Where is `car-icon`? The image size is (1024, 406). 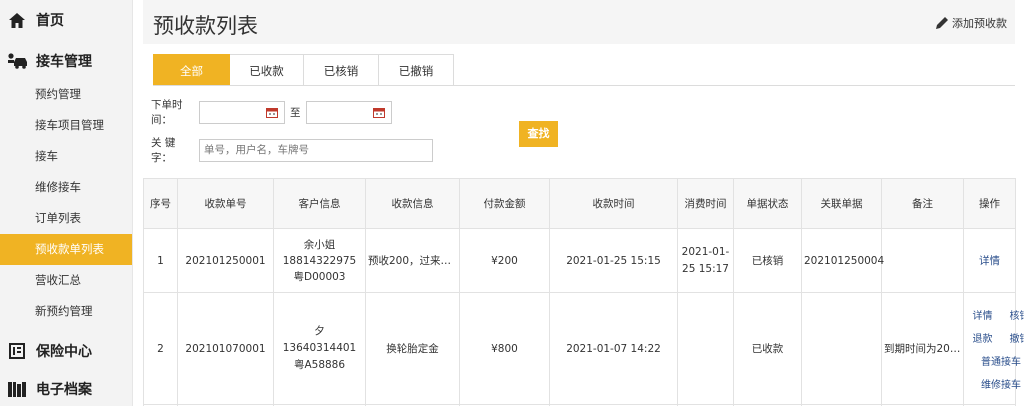
car-icon is located at coordinates (17, 61).